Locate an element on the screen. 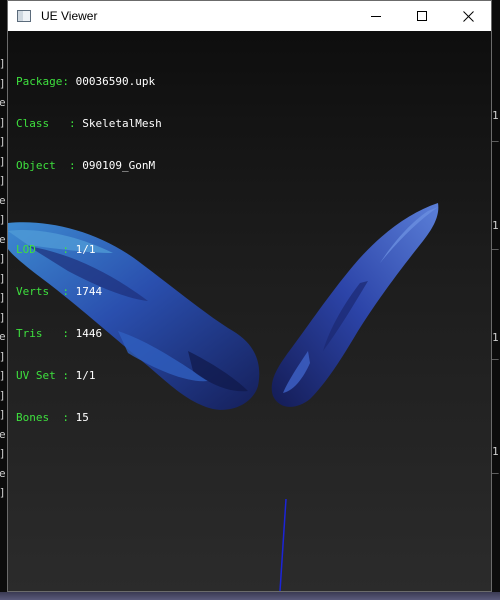  info-label: Object : is located at coordinates (49, 165).